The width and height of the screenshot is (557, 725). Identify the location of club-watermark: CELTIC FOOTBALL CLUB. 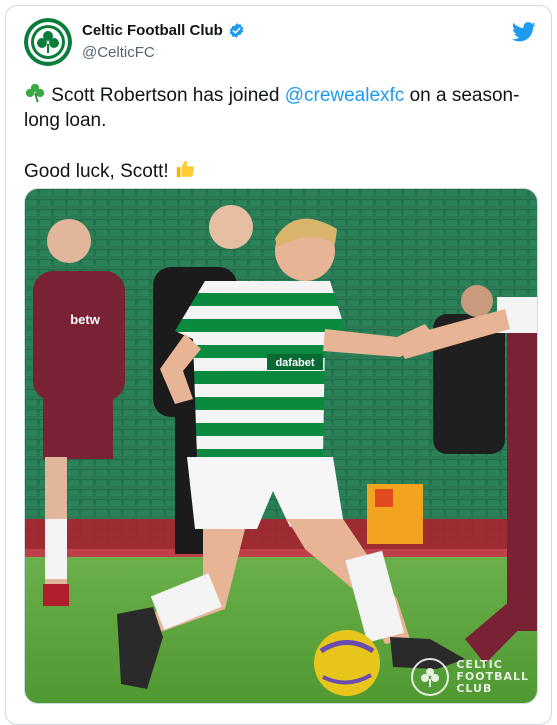
(469, 677).